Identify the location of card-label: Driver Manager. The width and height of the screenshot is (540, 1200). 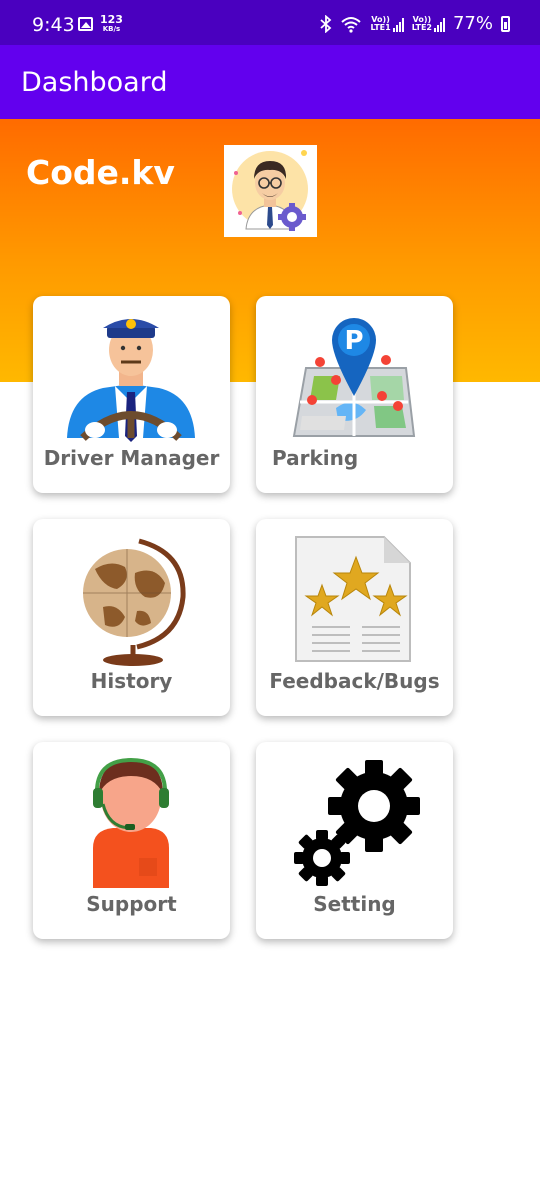
(131, 458).